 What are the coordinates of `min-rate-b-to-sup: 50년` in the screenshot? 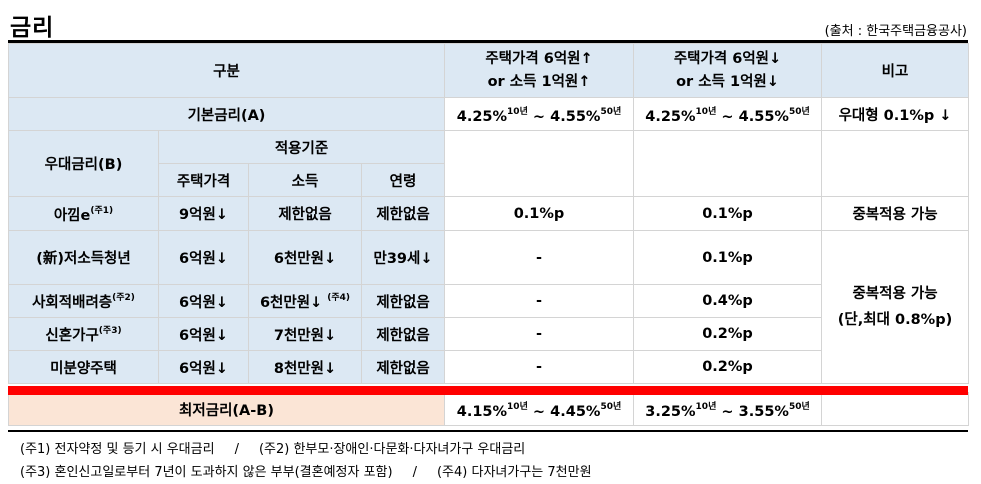 It's located at (799, 406).